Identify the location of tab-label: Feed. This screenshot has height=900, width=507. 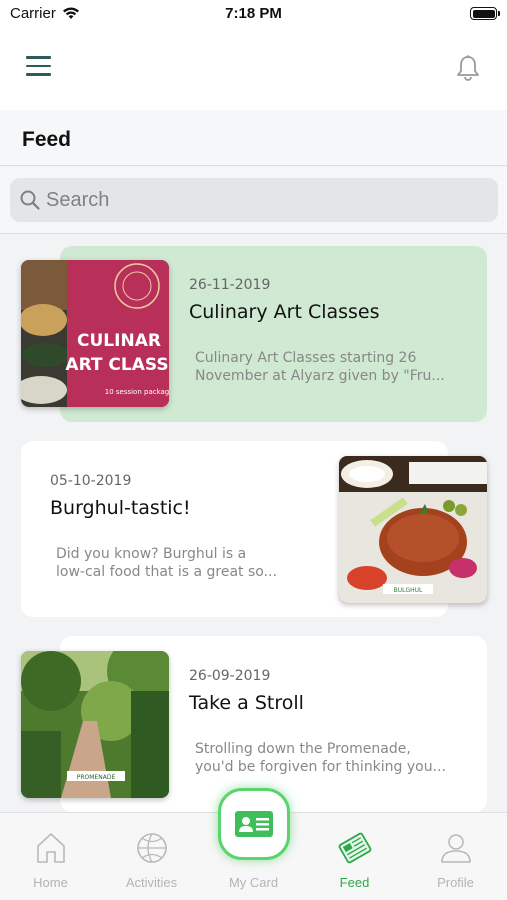
(354, 882).